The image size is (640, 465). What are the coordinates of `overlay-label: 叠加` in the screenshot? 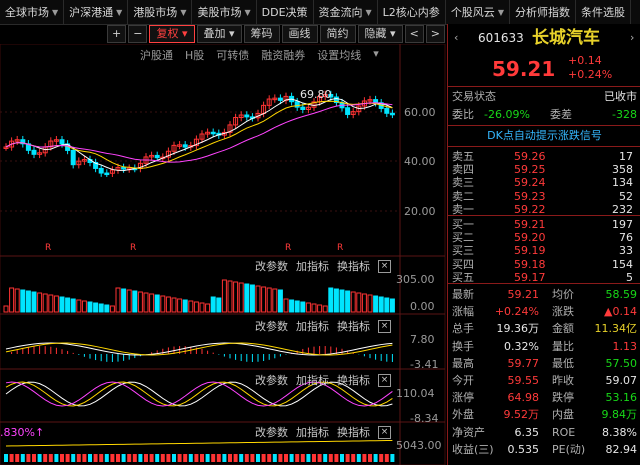 It's located at (214, 33).